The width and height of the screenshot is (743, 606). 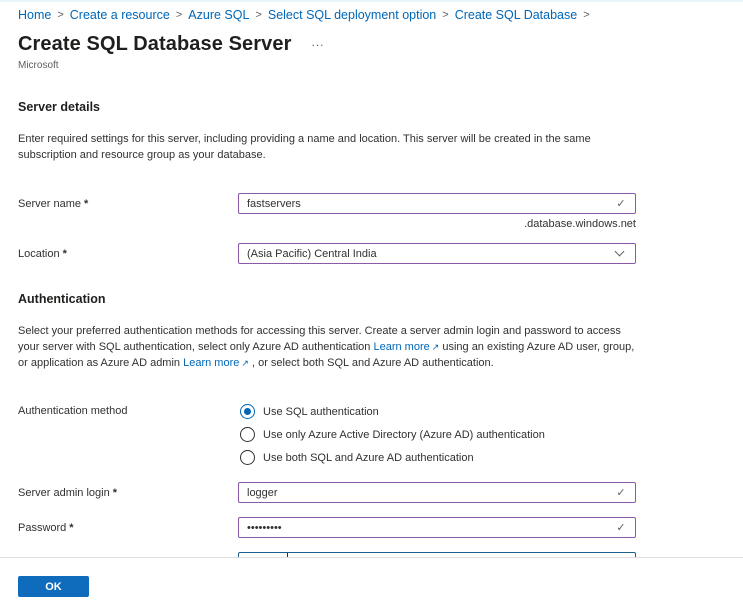 What do you see at coordinates (218, 15) in the screenshot?
I see `breadcrumb-azure-sql: Azure SQL` at bounding box center [218, 15].